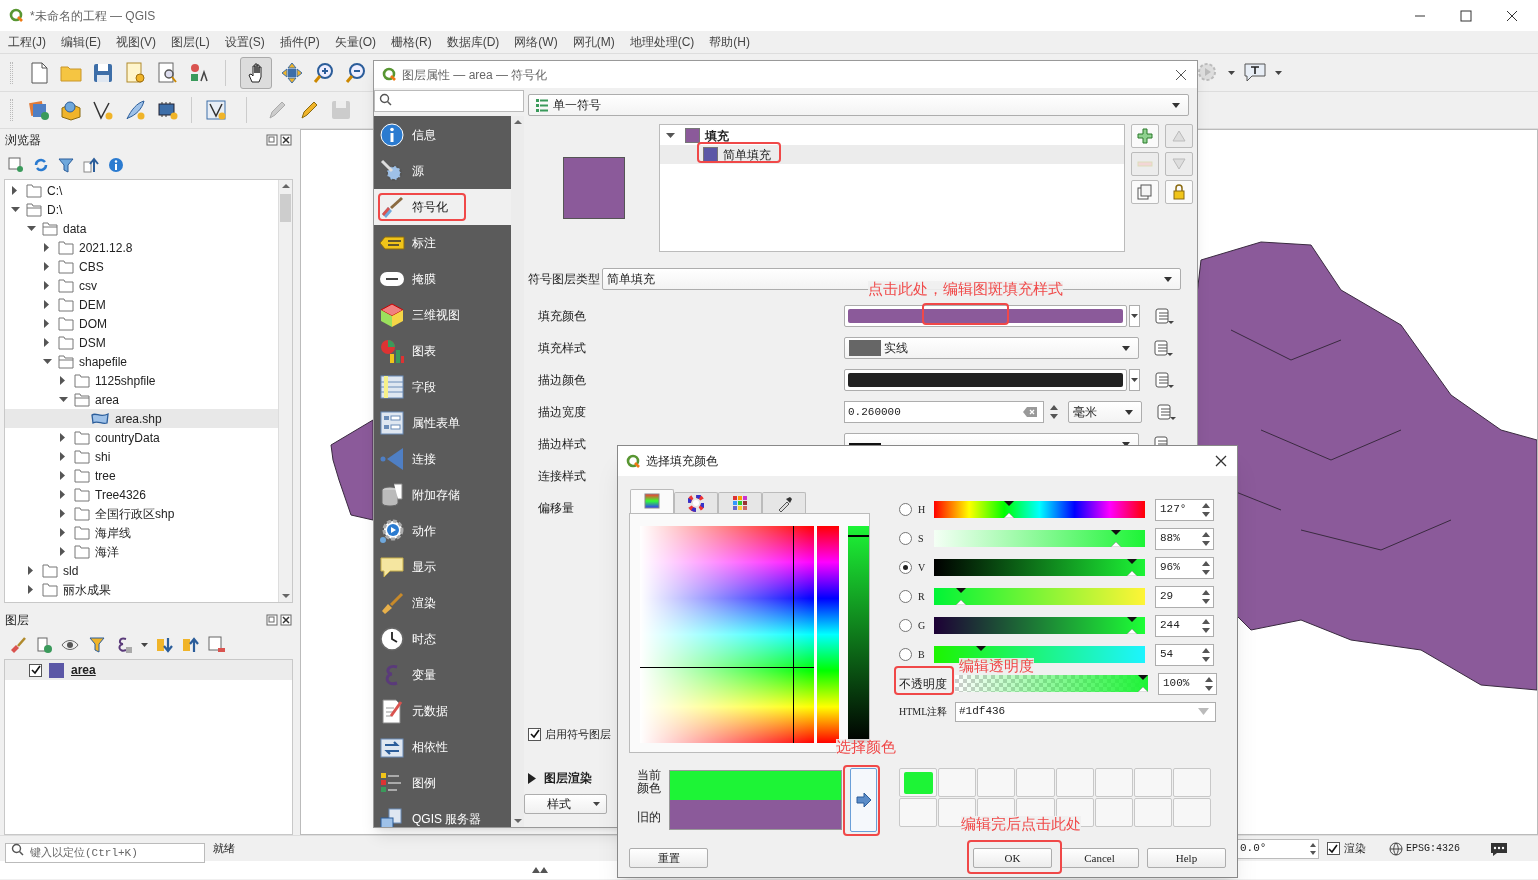 The height and width of the screenshot is (880, 1538). What do you see at coordinates (442, 171) in the screenshot?
I see `nav-item: 源` at bounding box center [442, 171].